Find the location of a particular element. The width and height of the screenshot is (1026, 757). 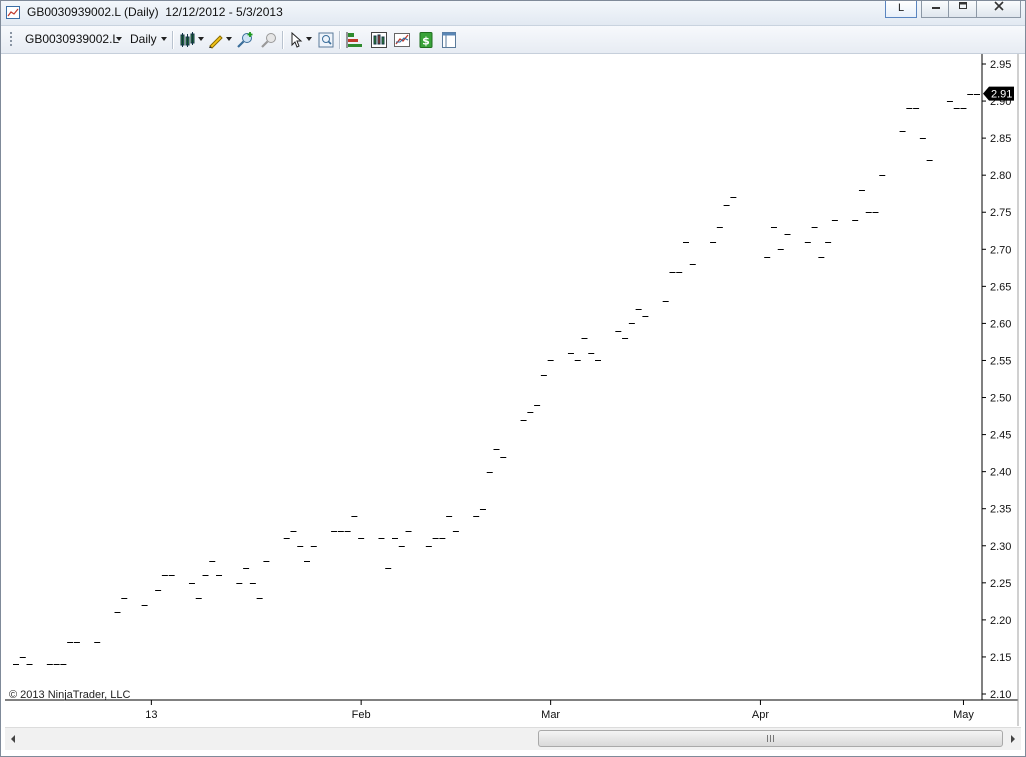

y-tick-label: 2.20 is located at coordinates (1000, 621).